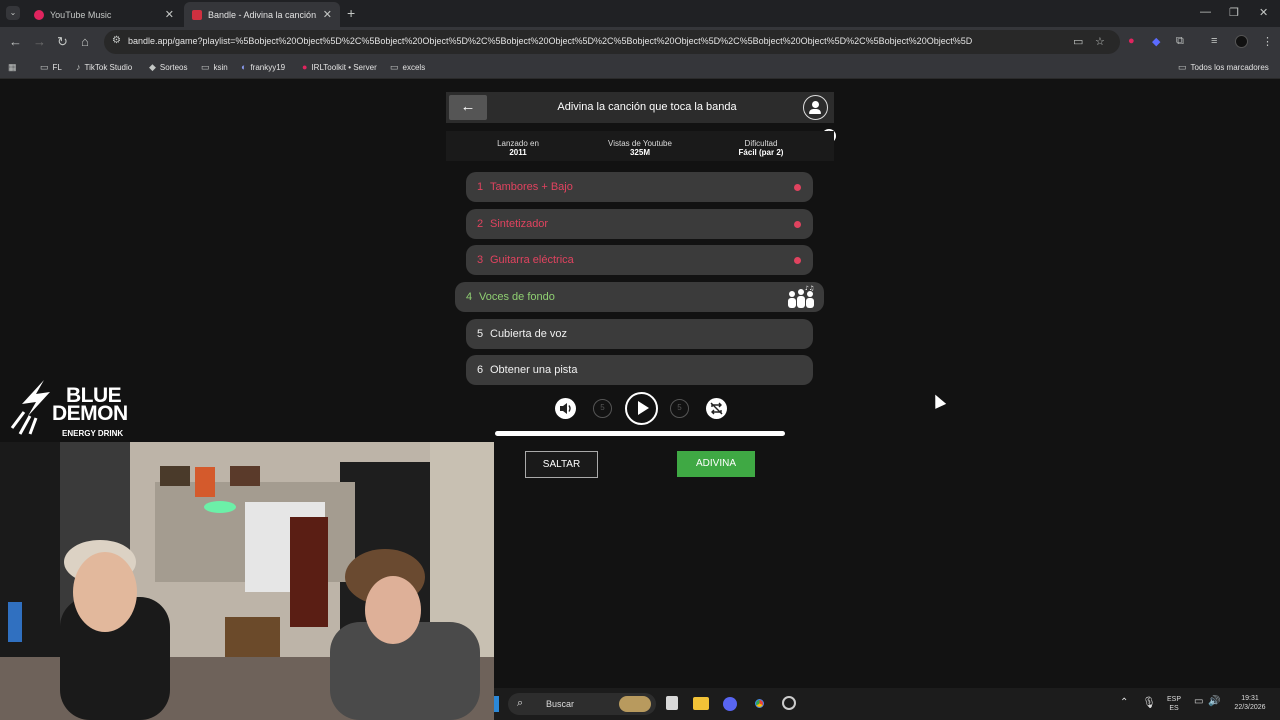  I want to click on sponsor-logo: BLUE DEMON ENERGY DRINK, so click(71, 407).